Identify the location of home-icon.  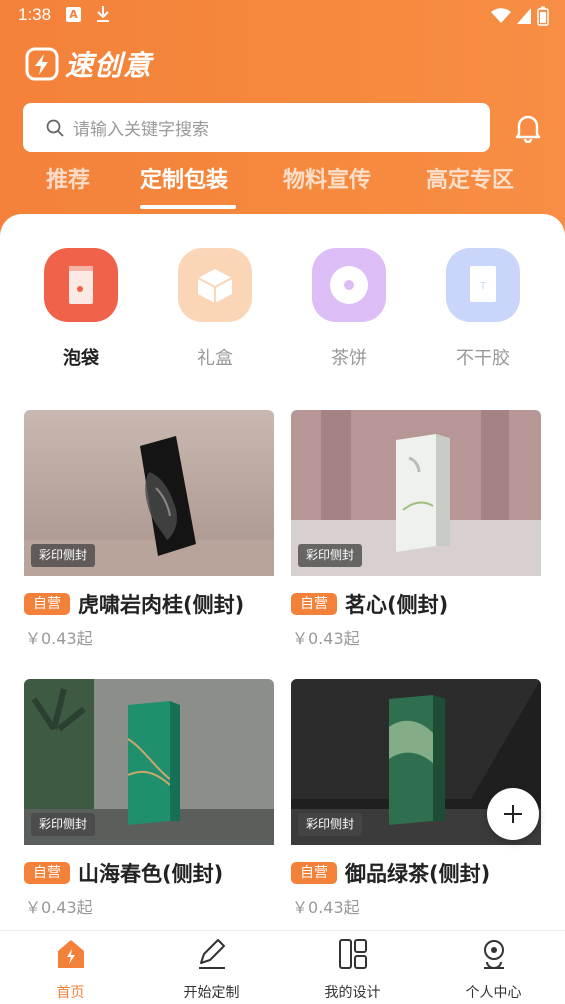
(71, 954).